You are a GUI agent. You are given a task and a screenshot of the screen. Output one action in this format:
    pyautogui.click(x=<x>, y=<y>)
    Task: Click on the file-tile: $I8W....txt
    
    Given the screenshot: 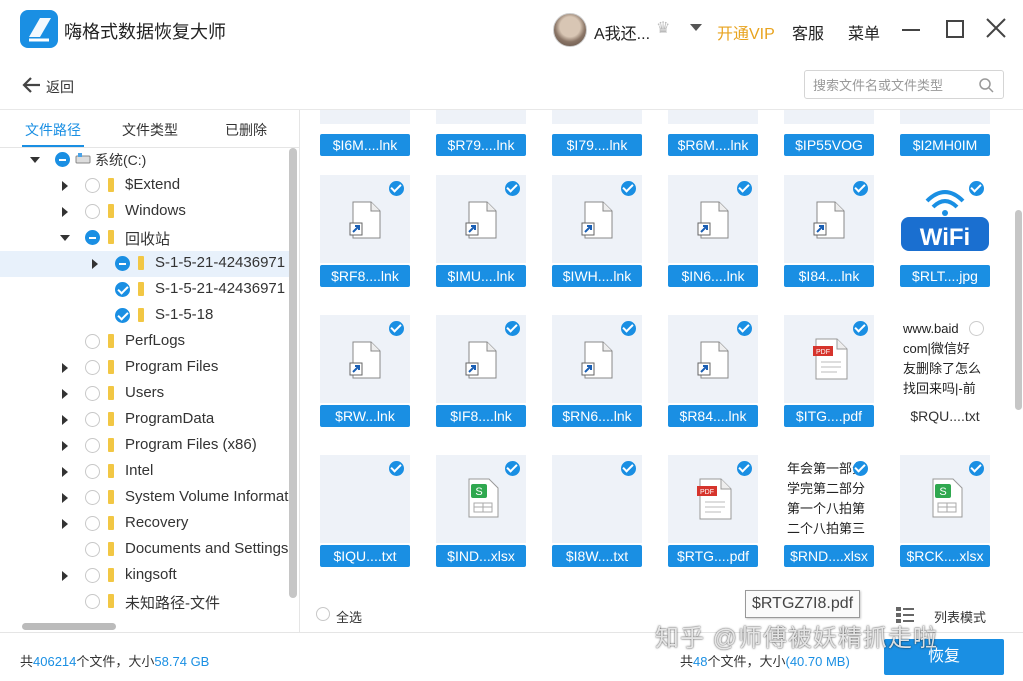 What is the action you would take?
    pyautogui.click(x=597, y=511)
    